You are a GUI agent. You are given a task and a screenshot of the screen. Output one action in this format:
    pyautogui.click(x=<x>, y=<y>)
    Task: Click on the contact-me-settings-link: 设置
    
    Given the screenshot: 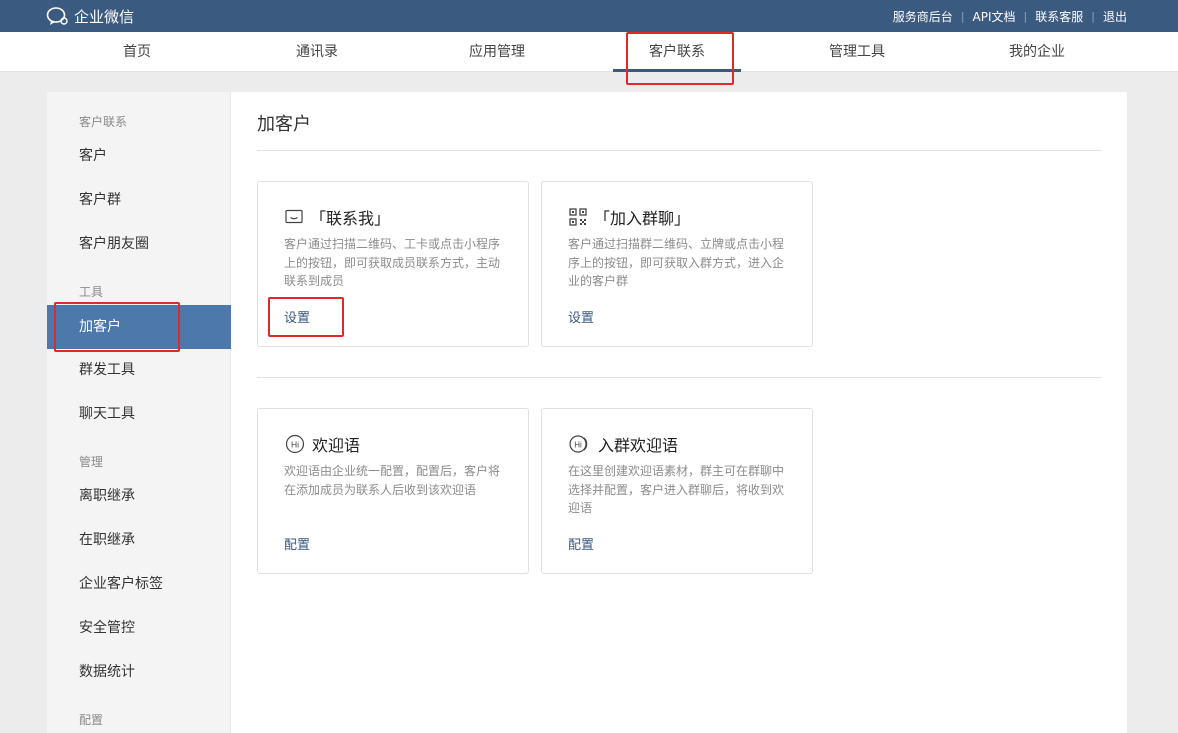 What is the action you would take?
    pyautogui.click(x=297, y=316)
    